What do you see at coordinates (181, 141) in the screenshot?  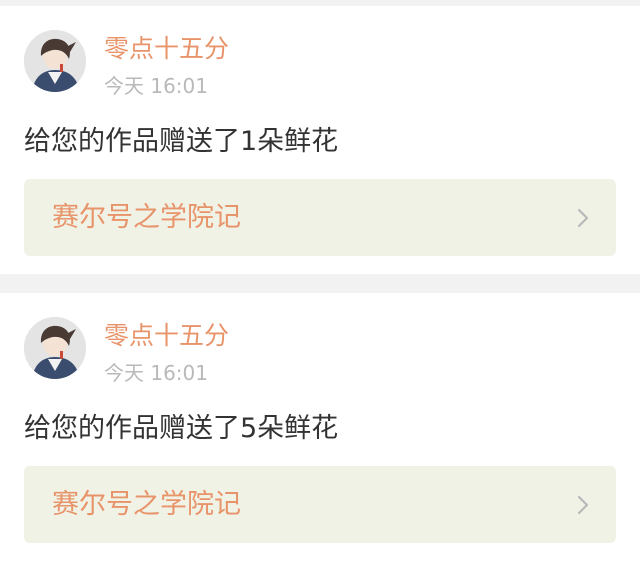 I see `notification-message: 给您的作品赠送了1朵鲜花` at bounding box center [181, 141].